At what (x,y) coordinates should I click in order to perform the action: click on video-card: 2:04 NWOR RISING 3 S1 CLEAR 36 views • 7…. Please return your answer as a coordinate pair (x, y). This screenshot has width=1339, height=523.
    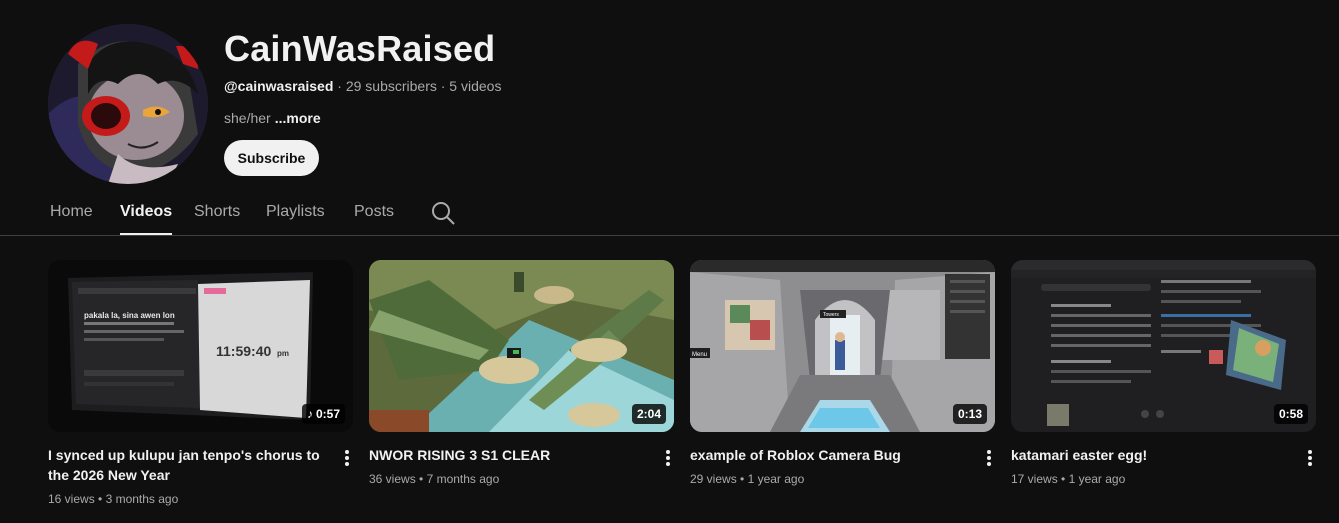
    Looking at the image, I should click on (521, 373).